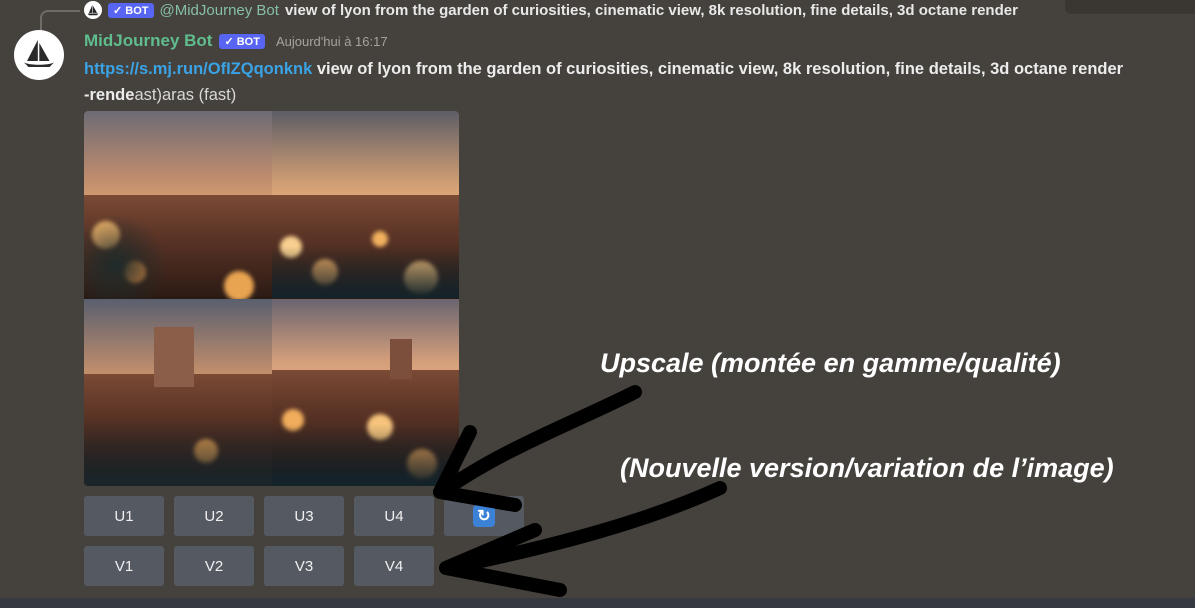  I want to click on upscale-annotation: Upscale (montée en gamme/qualité), so click(830, 363).